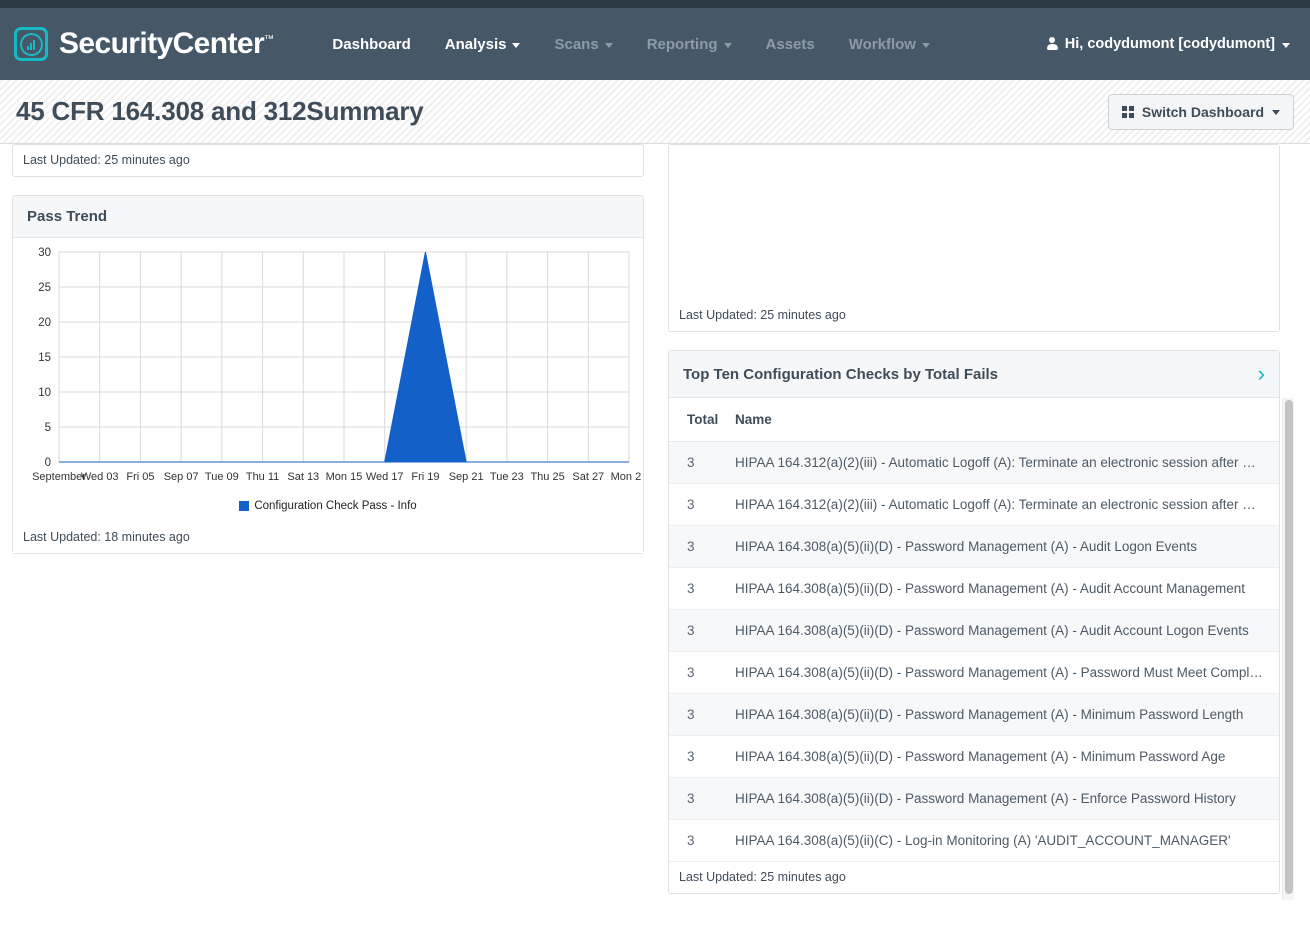 The width and height of the screenshot is (1310, 930). I want to click on y-axis-tick-label: 20, so click(44, 323).